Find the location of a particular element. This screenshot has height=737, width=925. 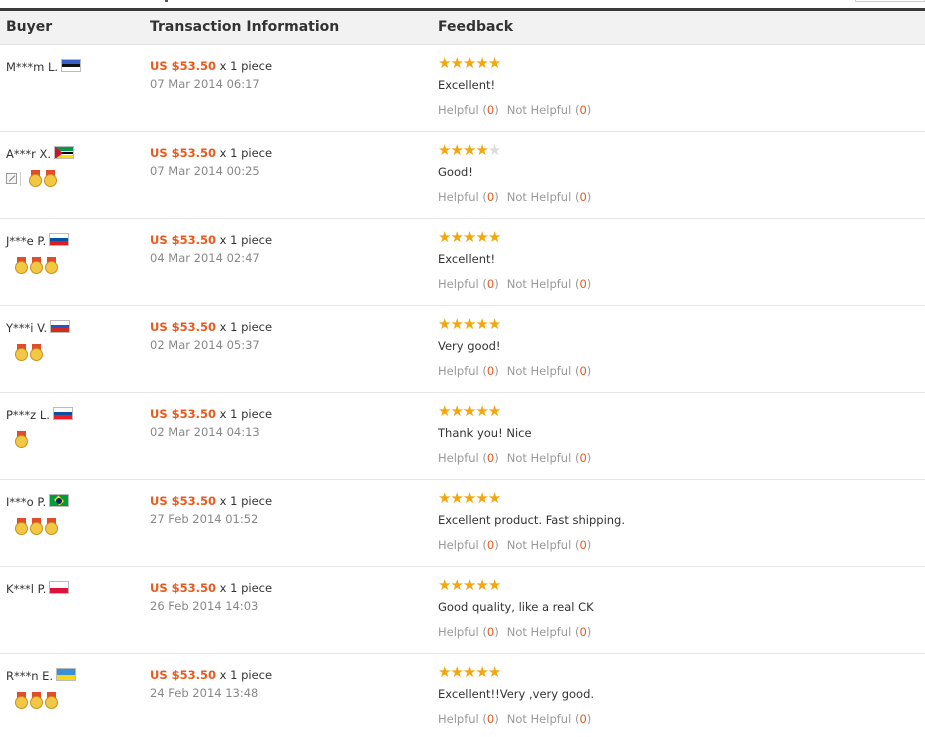

order-date: 04 Mar 2014 02:47 is located at coordinates (205, 258).